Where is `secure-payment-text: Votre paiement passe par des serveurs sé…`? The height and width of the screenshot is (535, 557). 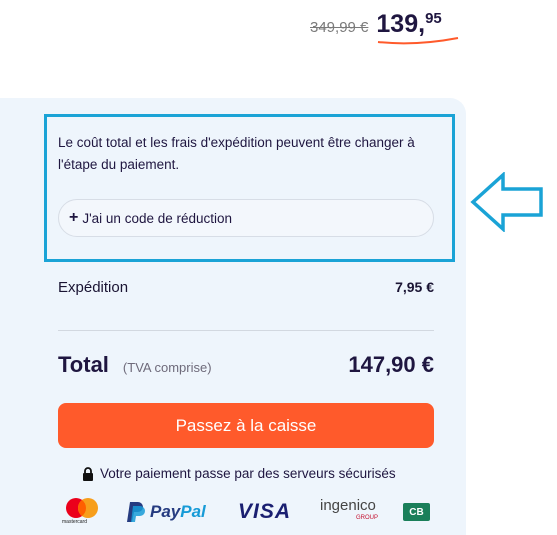
secure-payment-text: Votre paiement passe par des serveurs sé… is located at coordinates (248, 473).